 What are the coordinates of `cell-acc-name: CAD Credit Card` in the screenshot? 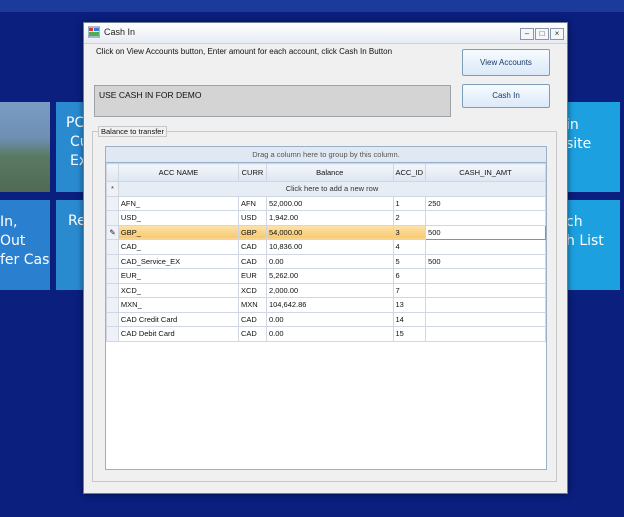 It's located at (178, 319).